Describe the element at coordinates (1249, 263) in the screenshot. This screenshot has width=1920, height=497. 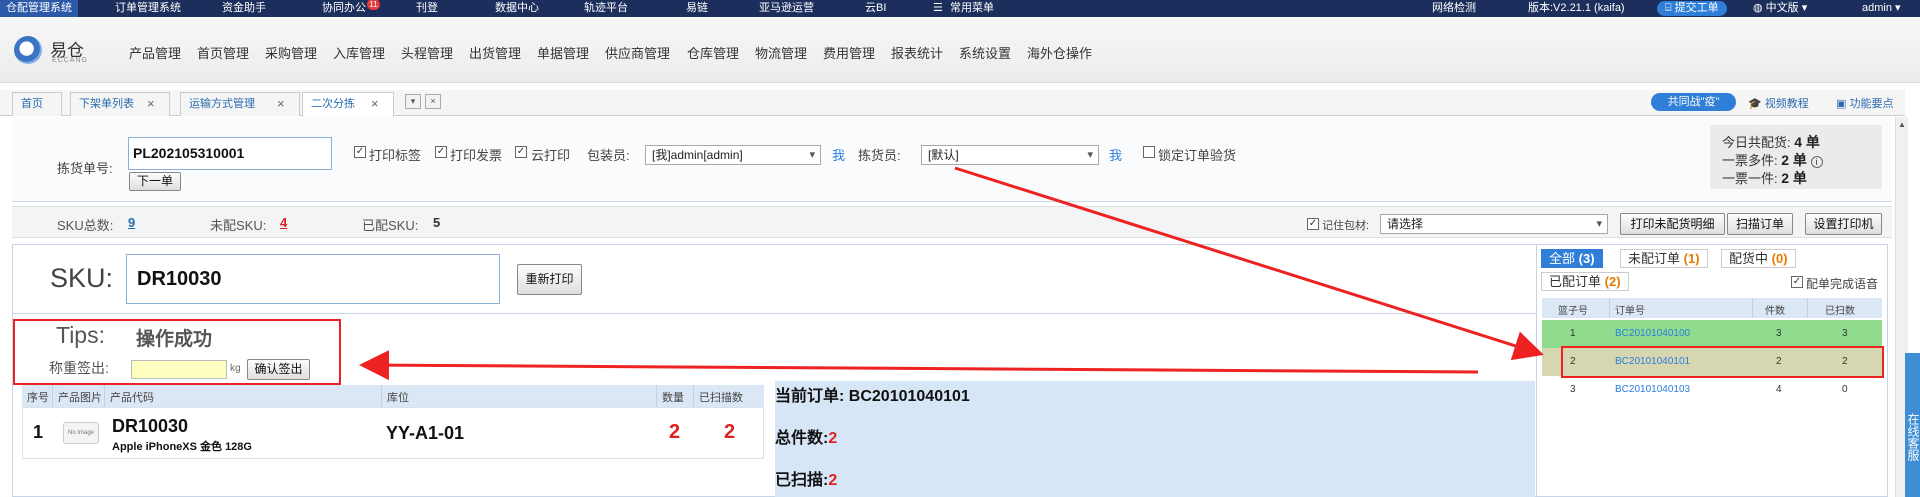
I see `arrow-picker-to-order` at that location.